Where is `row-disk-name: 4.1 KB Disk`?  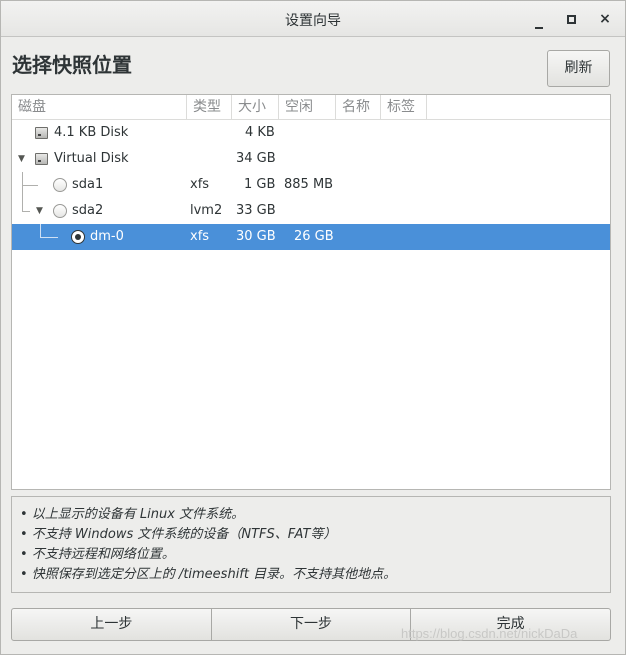 row-disk-name: 4.1 KB Disk is located at coordinates (91, 132).